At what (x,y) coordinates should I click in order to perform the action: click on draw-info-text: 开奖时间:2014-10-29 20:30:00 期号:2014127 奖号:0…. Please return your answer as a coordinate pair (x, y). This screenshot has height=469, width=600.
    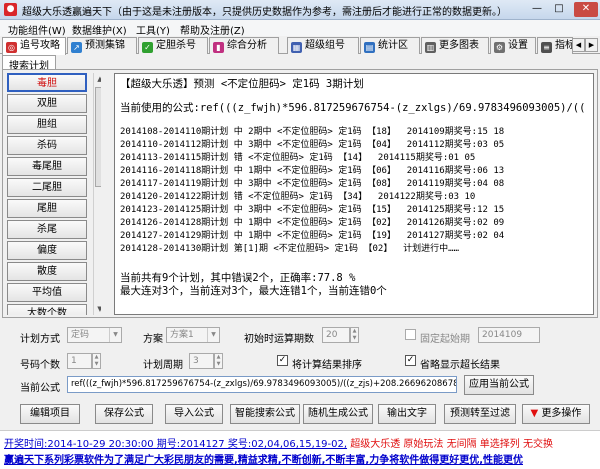
    Looking at the image, I should click on (175, 444).